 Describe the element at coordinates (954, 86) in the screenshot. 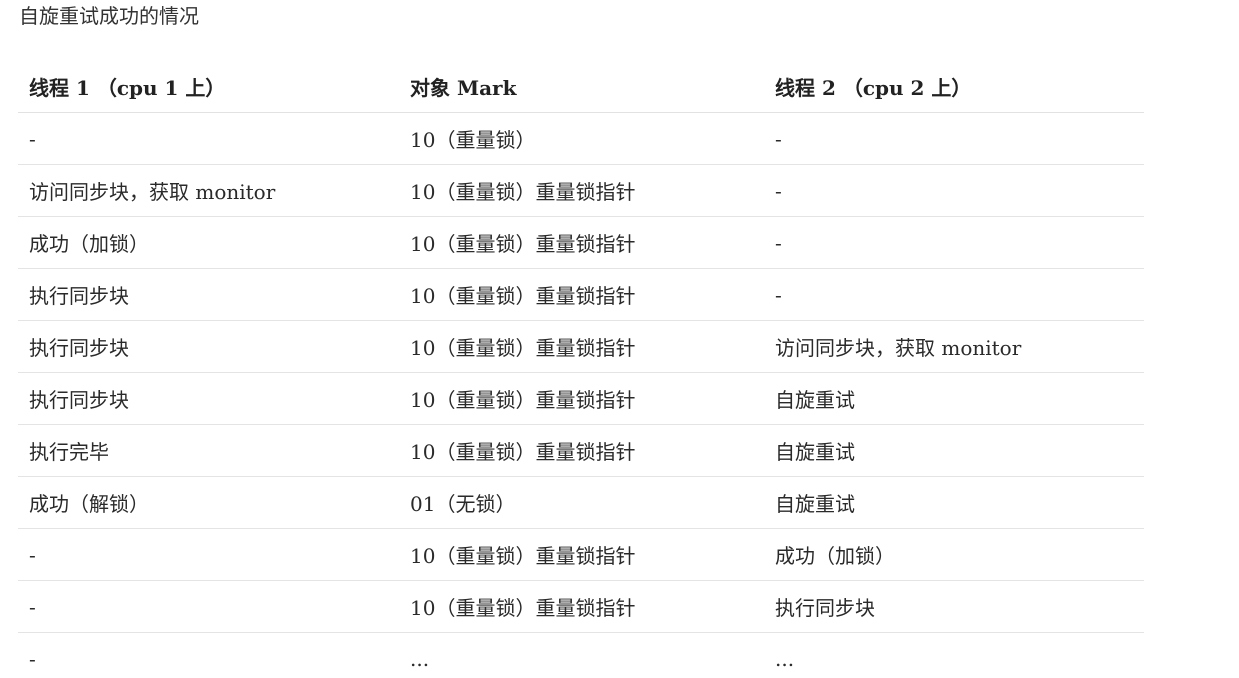

I see `header-thread-2: 线程 2 （cpu 2 上）` at that location.